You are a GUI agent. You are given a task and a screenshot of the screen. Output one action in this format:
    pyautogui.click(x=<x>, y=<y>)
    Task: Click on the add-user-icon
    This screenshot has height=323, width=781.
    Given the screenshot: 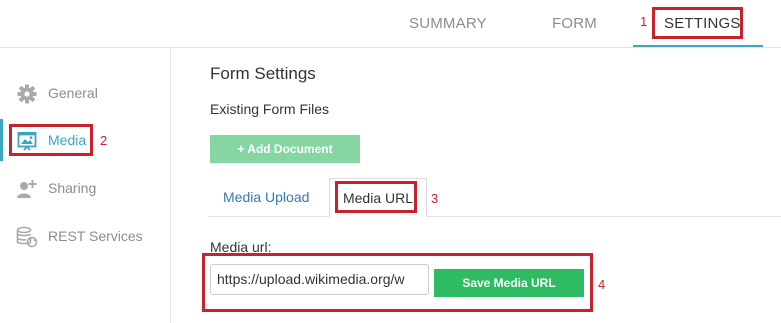 What is the action you would take?
    pyautogui.click(x=27, y=189)
    